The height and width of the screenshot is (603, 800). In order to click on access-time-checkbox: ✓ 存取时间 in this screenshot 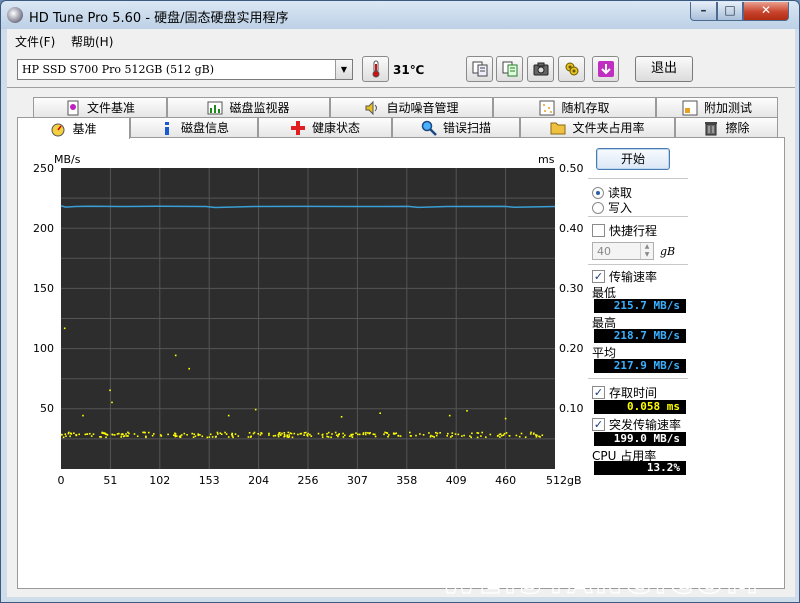, I will do `click(624, 392)`.